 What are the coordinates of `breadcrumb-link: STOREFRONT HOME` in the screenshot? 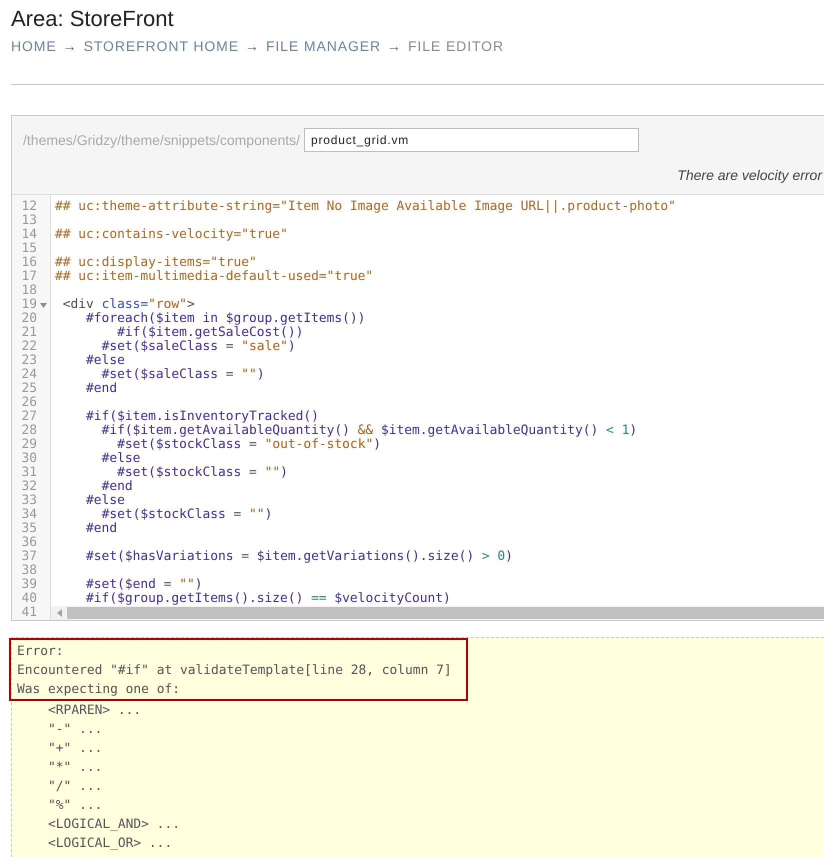 It's located at (161, 46).